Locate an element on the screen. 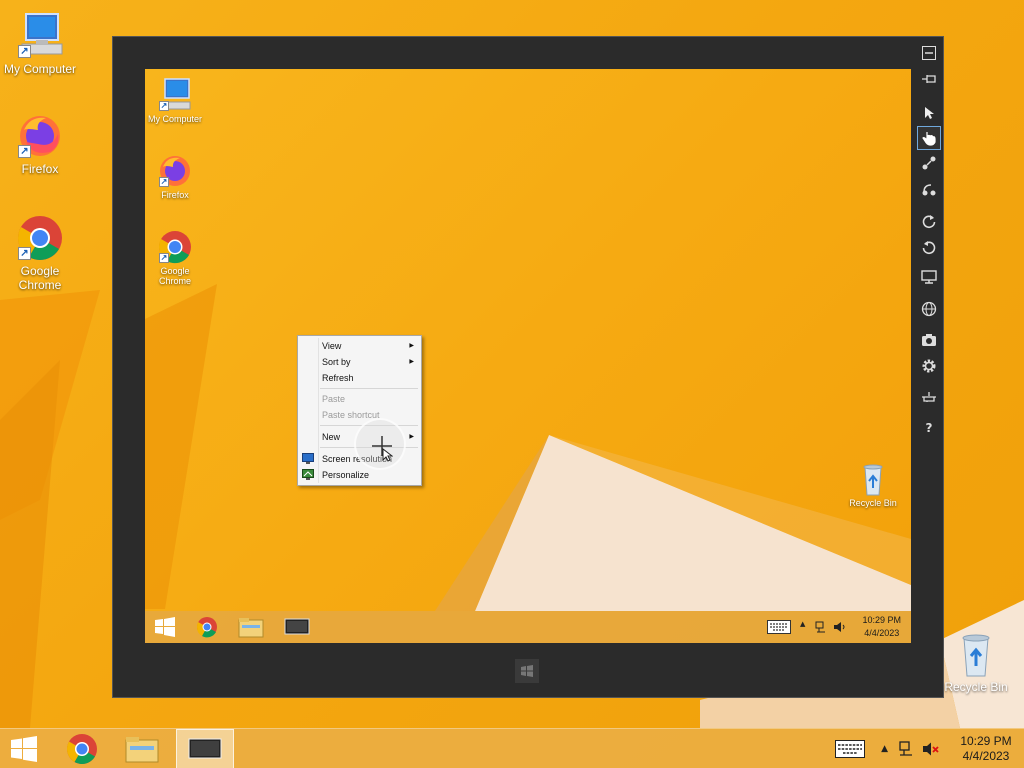 Image resolution: width=1024 pixels, height=768 pixels. rotate-counterclockwise-button is located at coordinates (929, 247).